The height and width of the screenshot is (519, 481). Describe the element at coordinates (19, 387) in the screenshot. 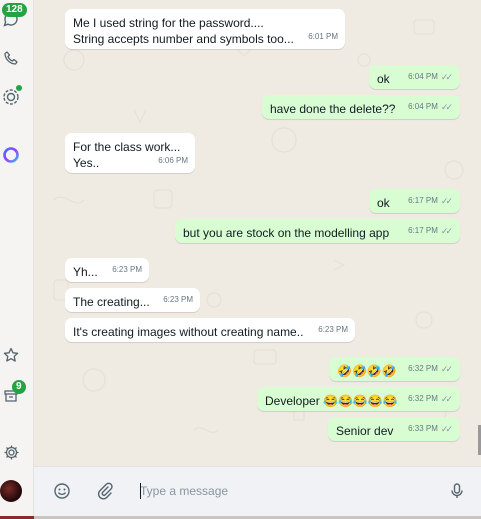

I see `archived-badge: 9` at that location.